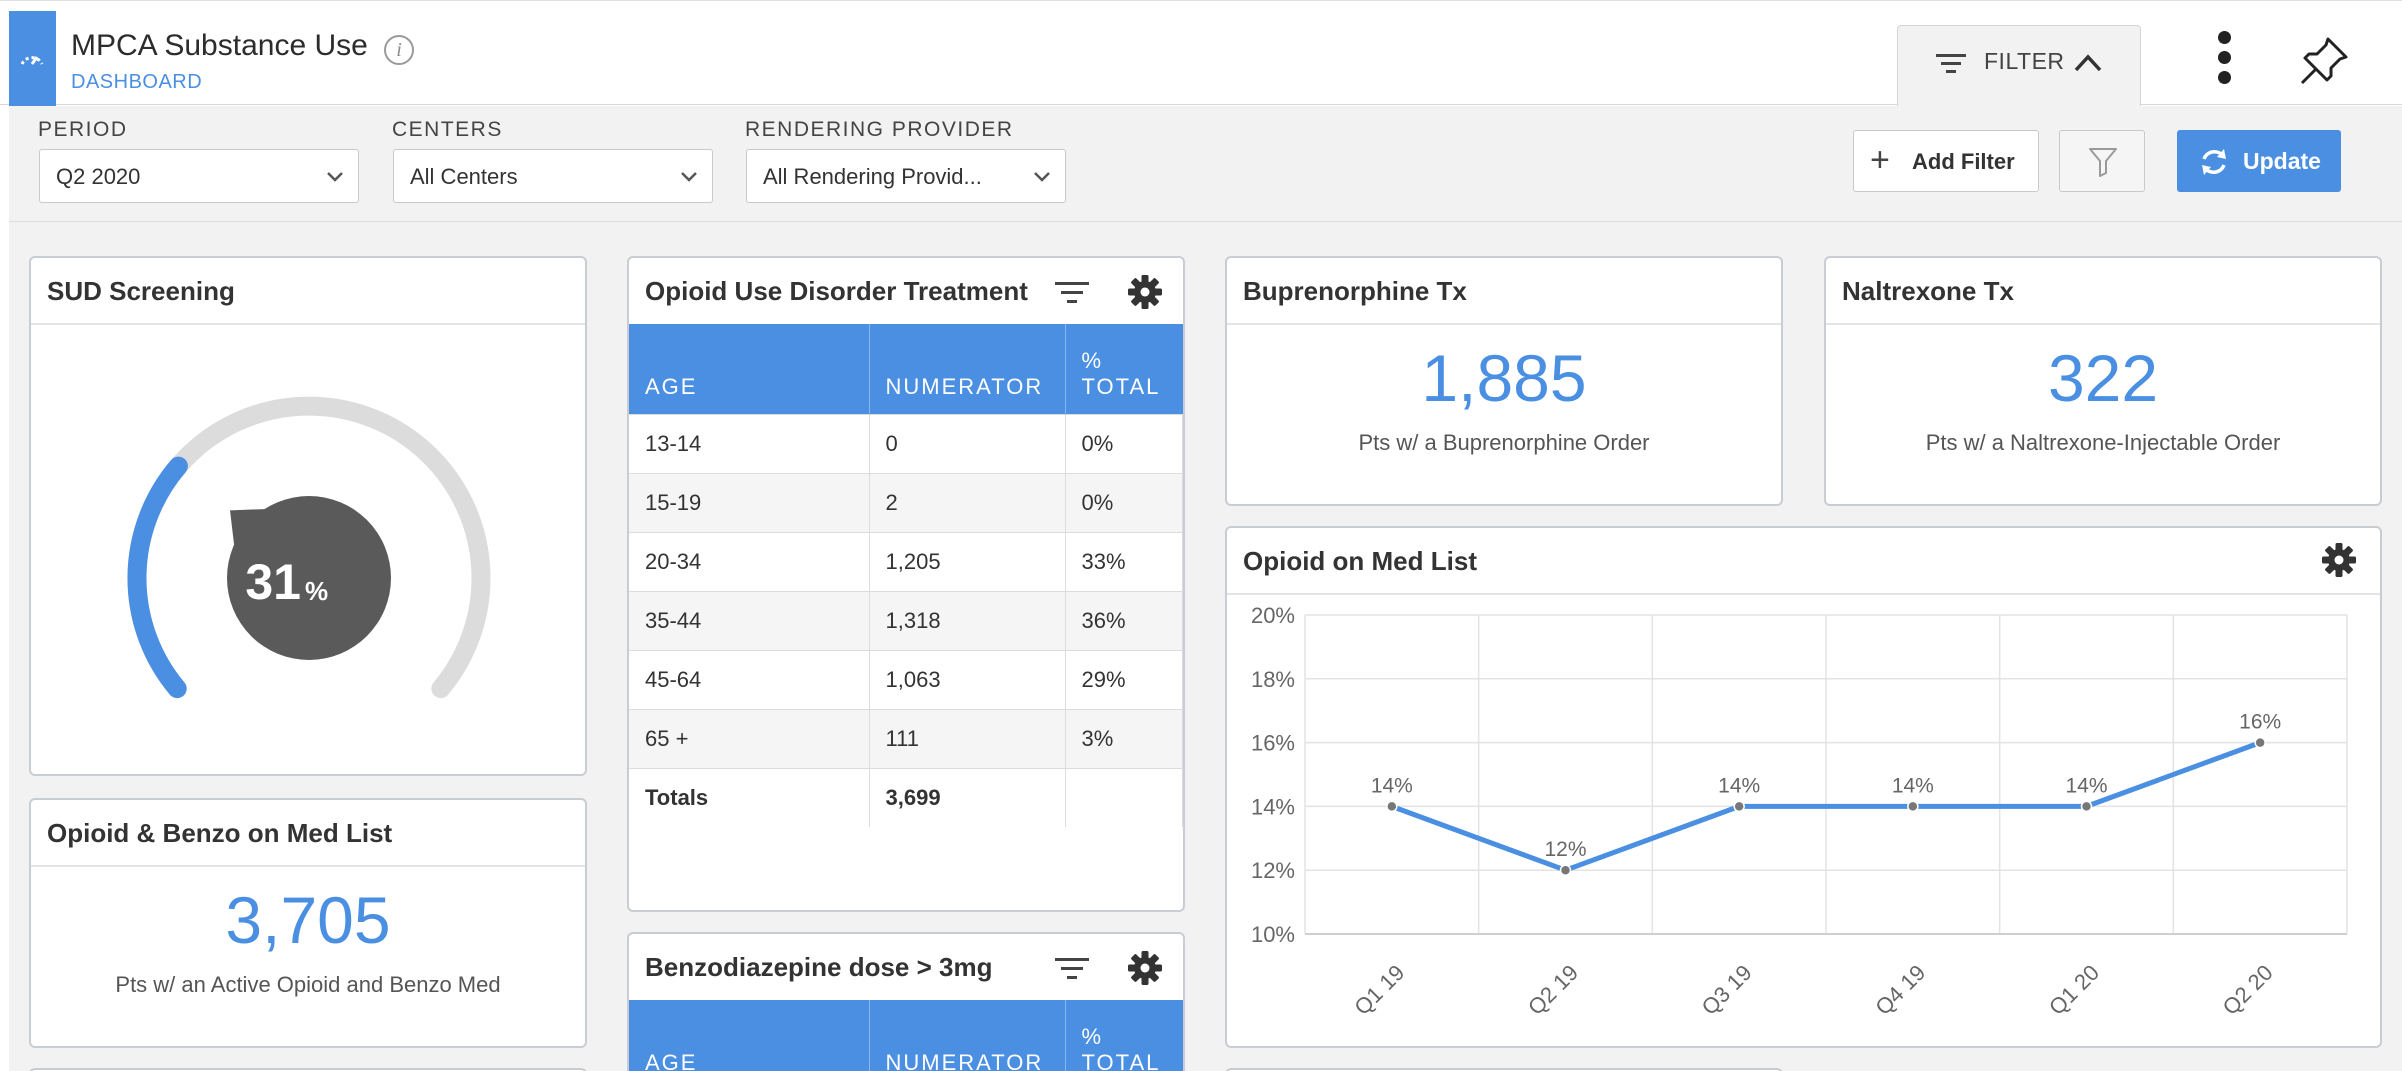 This screenshot has height=1071, width=2402. Describe the element at coordinates (1124, 620) in the screenshot. I see `cell-percent: 36%` at that location.